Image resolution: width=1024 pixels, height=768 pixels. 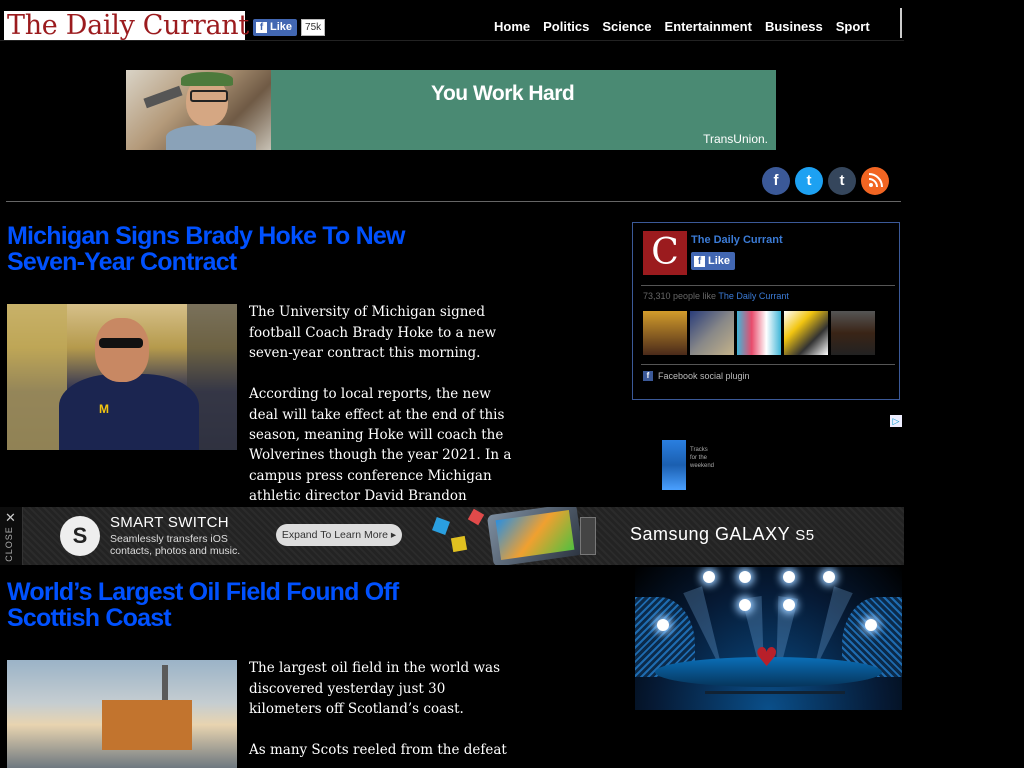 I want to click on nav-sport: Sport, so click(x=853, y=26).